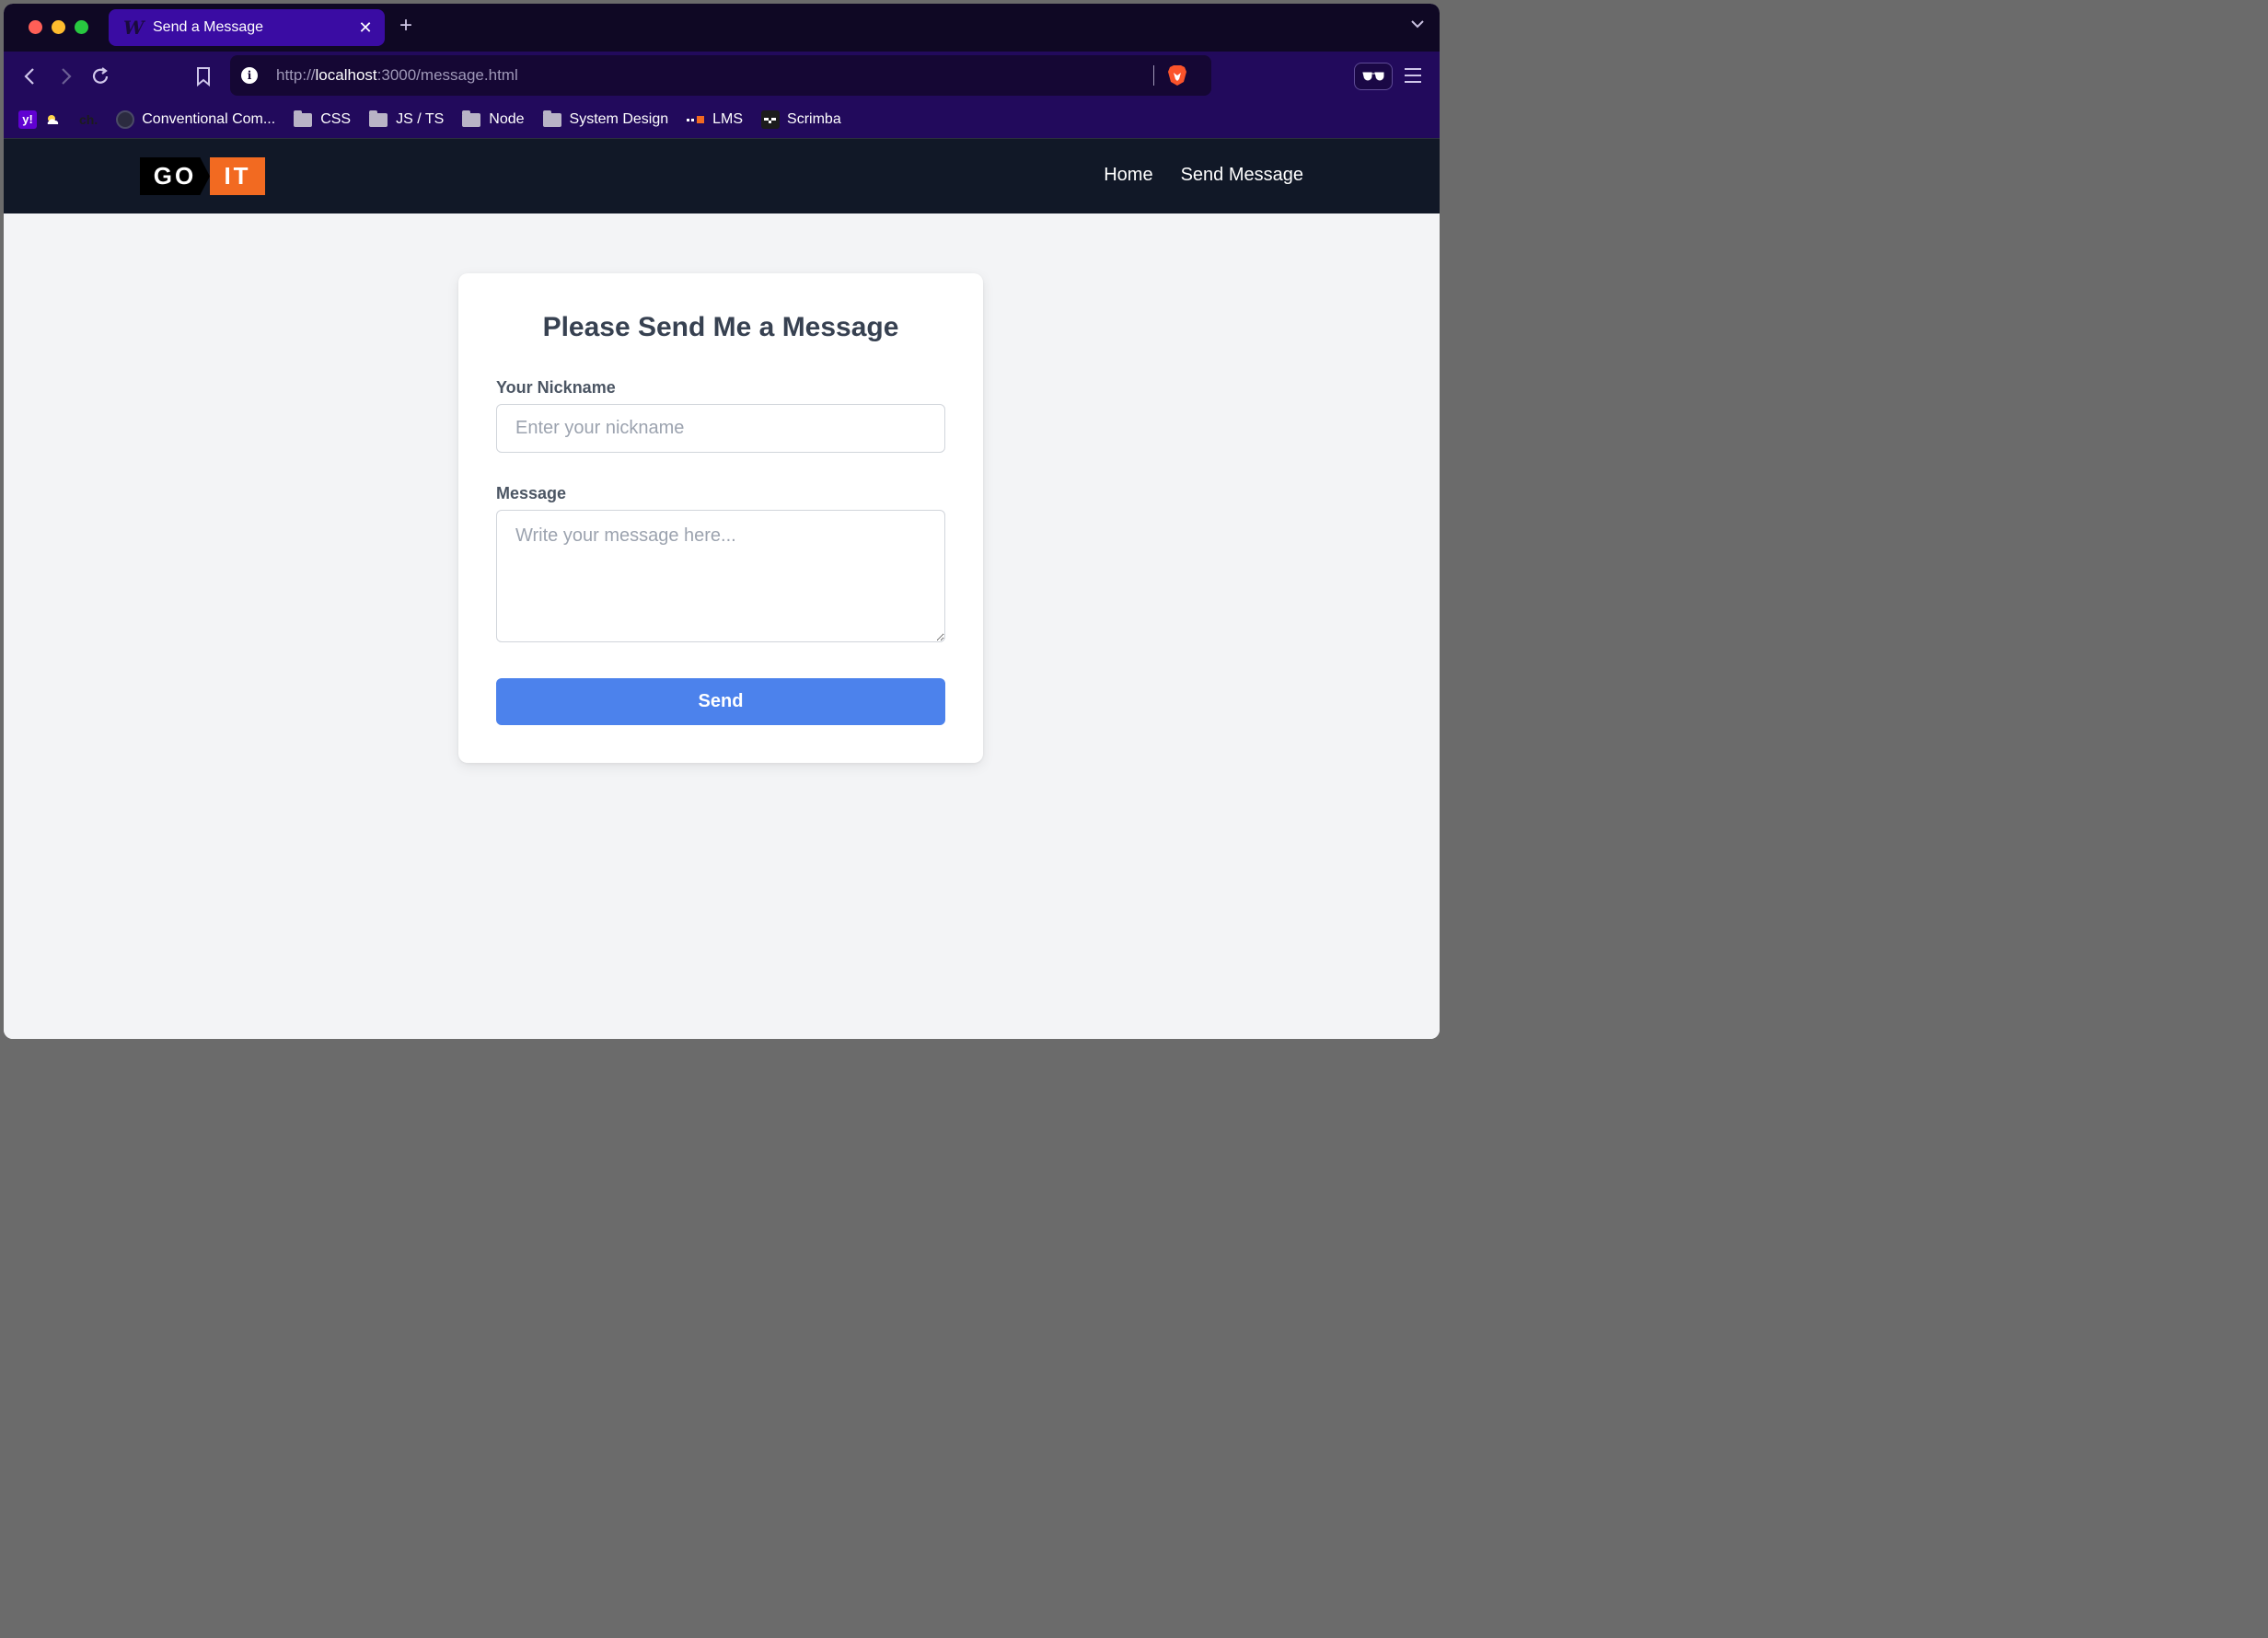  Describe the element at coordinates (322, 119) in the screenshot. I see `bookmark-folder-css: CSS` at that location.